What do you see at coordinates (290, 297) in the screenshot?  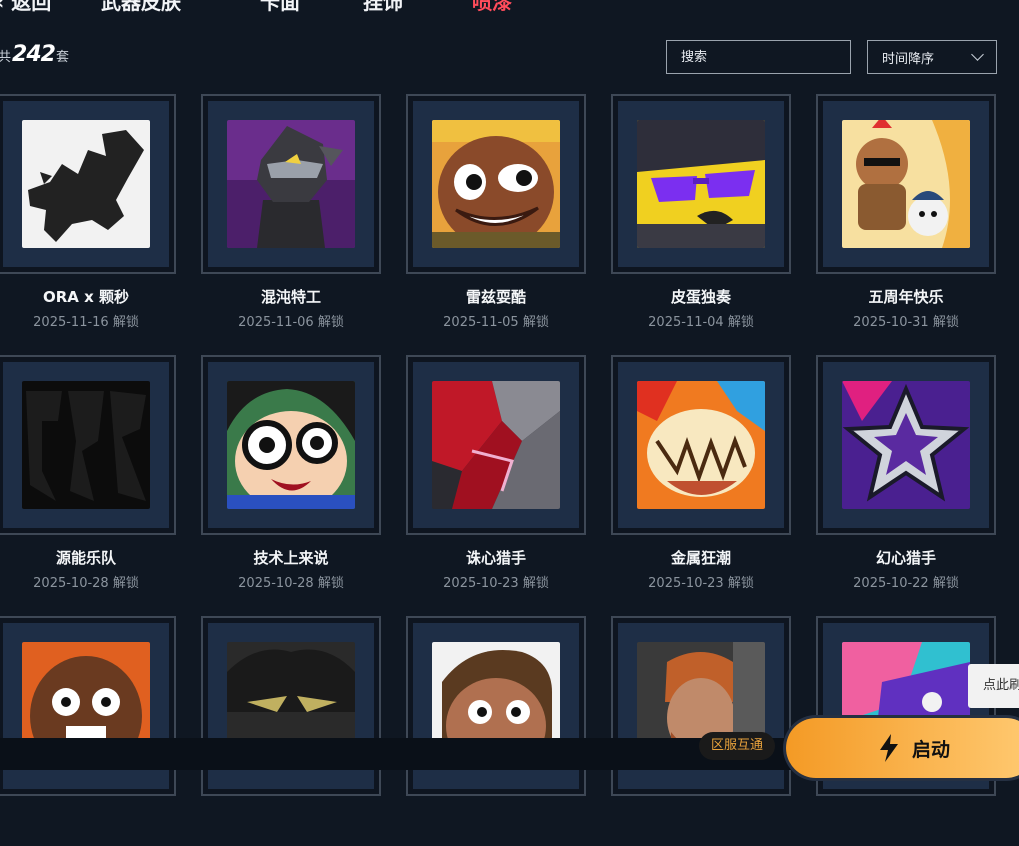 I see `spray-name: 混沌特工` at bounding box center [290, 297].